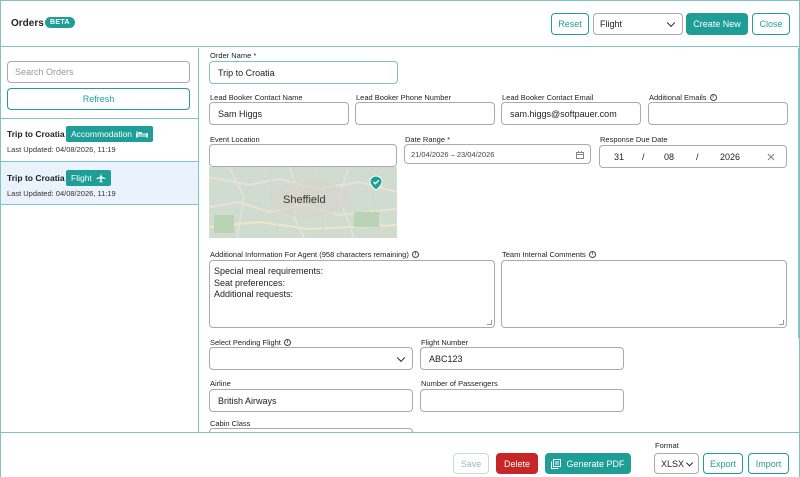 This screenshot has height=477, width=800. What do you see at coordinates (667, 445) in the screenshot?
I see `format-label: Format` at bounding box center [667, 445].